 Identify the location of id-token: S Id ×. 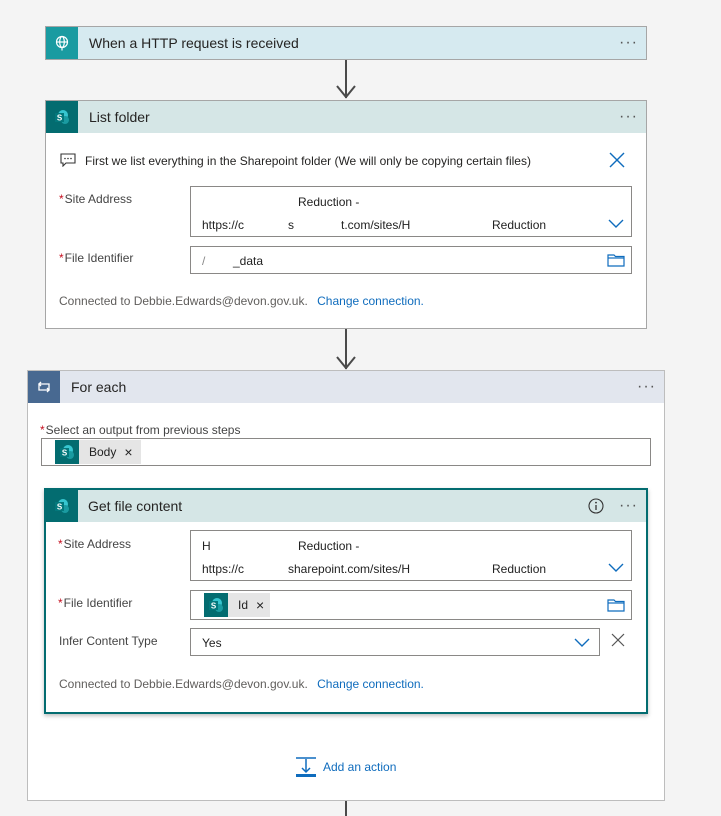
(237, 605).